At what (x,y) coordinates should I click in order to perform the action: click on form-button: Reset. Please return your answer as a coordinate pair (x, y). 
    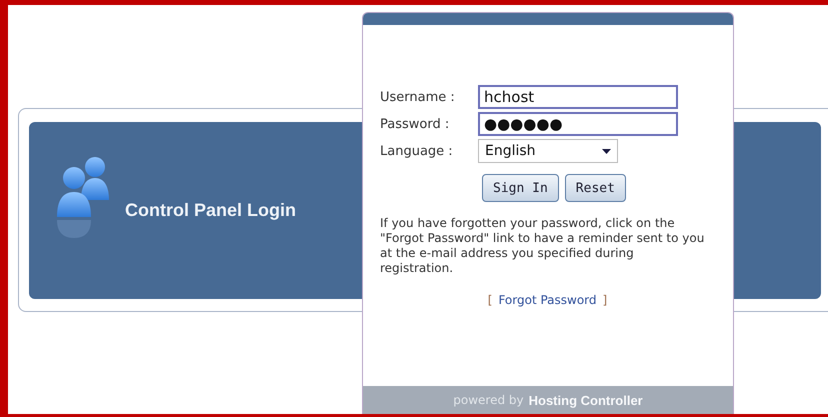
    Looking at the image, I should click on (595, 188).